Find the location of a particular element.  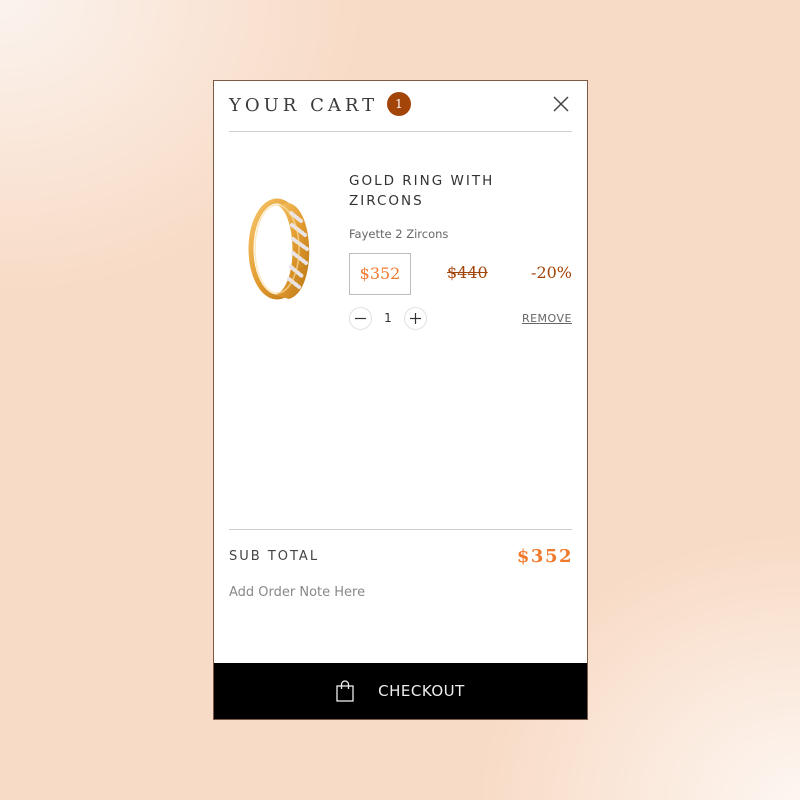

increase-quantity-button is located at coordinates (415, 318).